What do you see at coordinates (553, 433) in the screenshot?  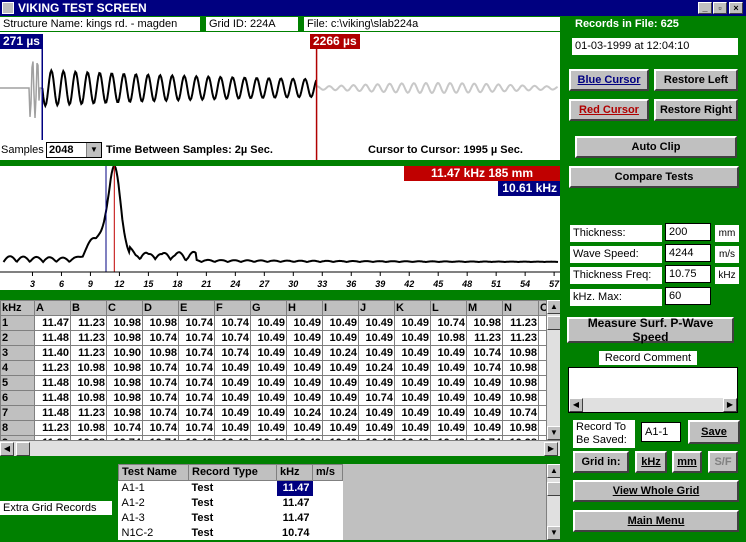 I see `scroll-down-icon: ▼` at bounding box center [553, 433].